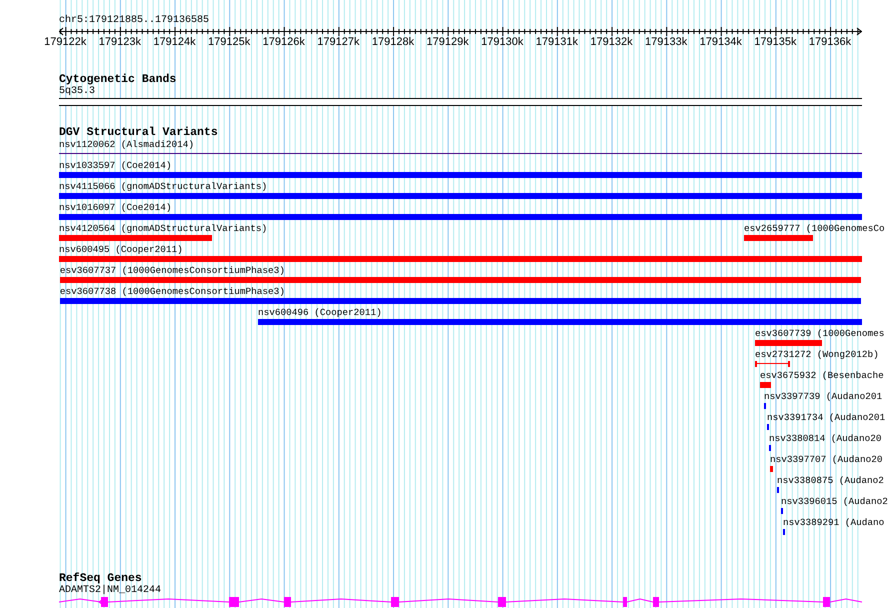  Describe the element at coordinates (121, 250) in the screenshot. I see `variant-label: nsv600495 (Cooper2011)` at that location.